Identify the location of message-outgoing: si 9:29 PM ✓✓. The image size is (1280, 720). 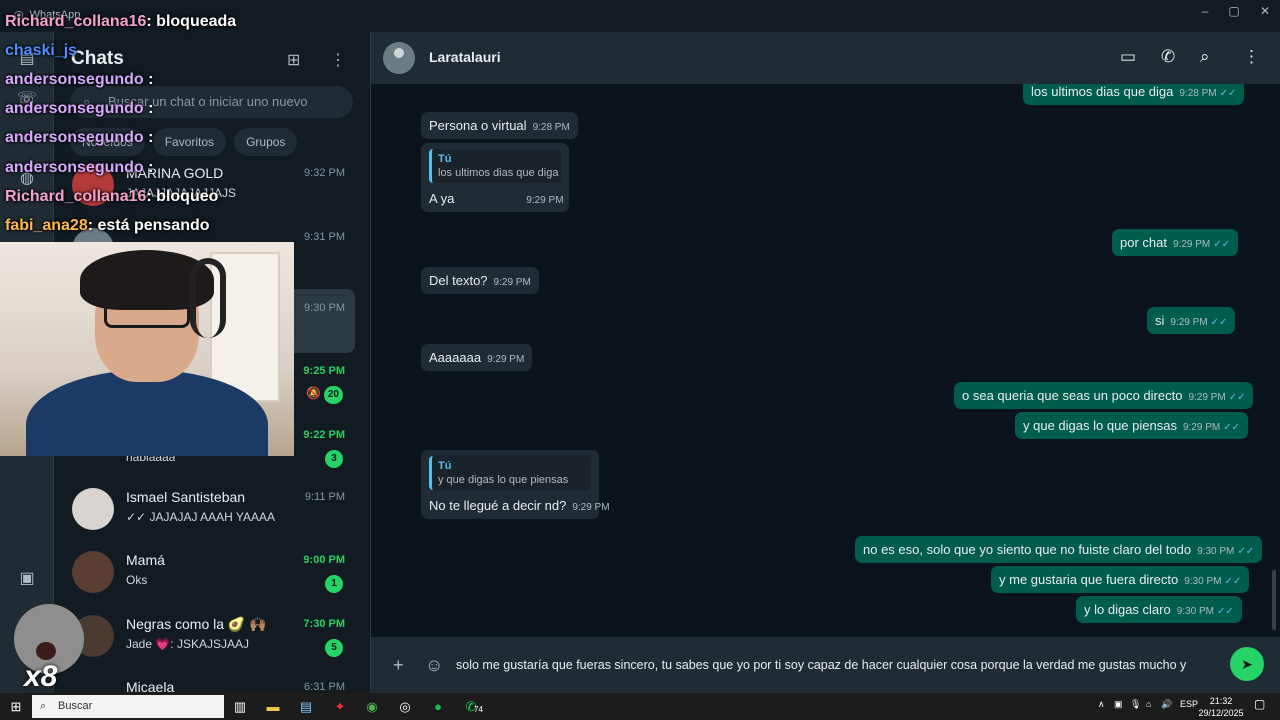
(1191, 320).